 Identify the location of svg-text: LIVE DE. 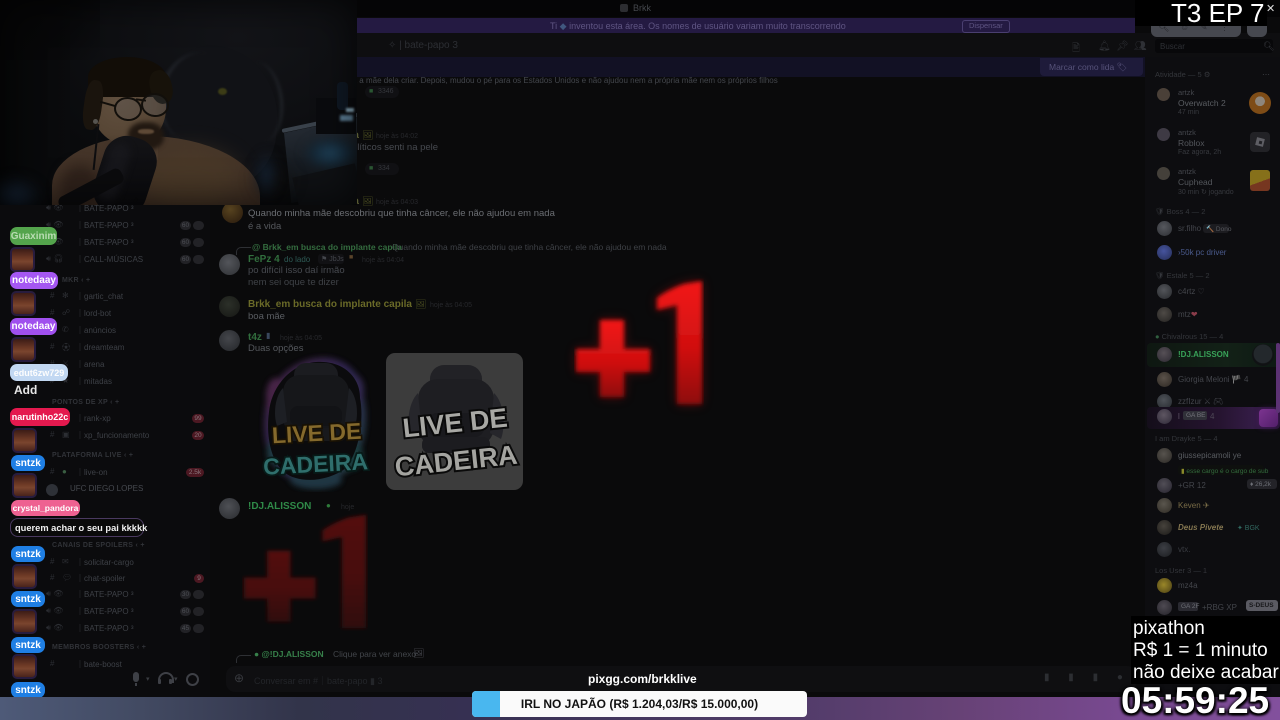
(316, 433).